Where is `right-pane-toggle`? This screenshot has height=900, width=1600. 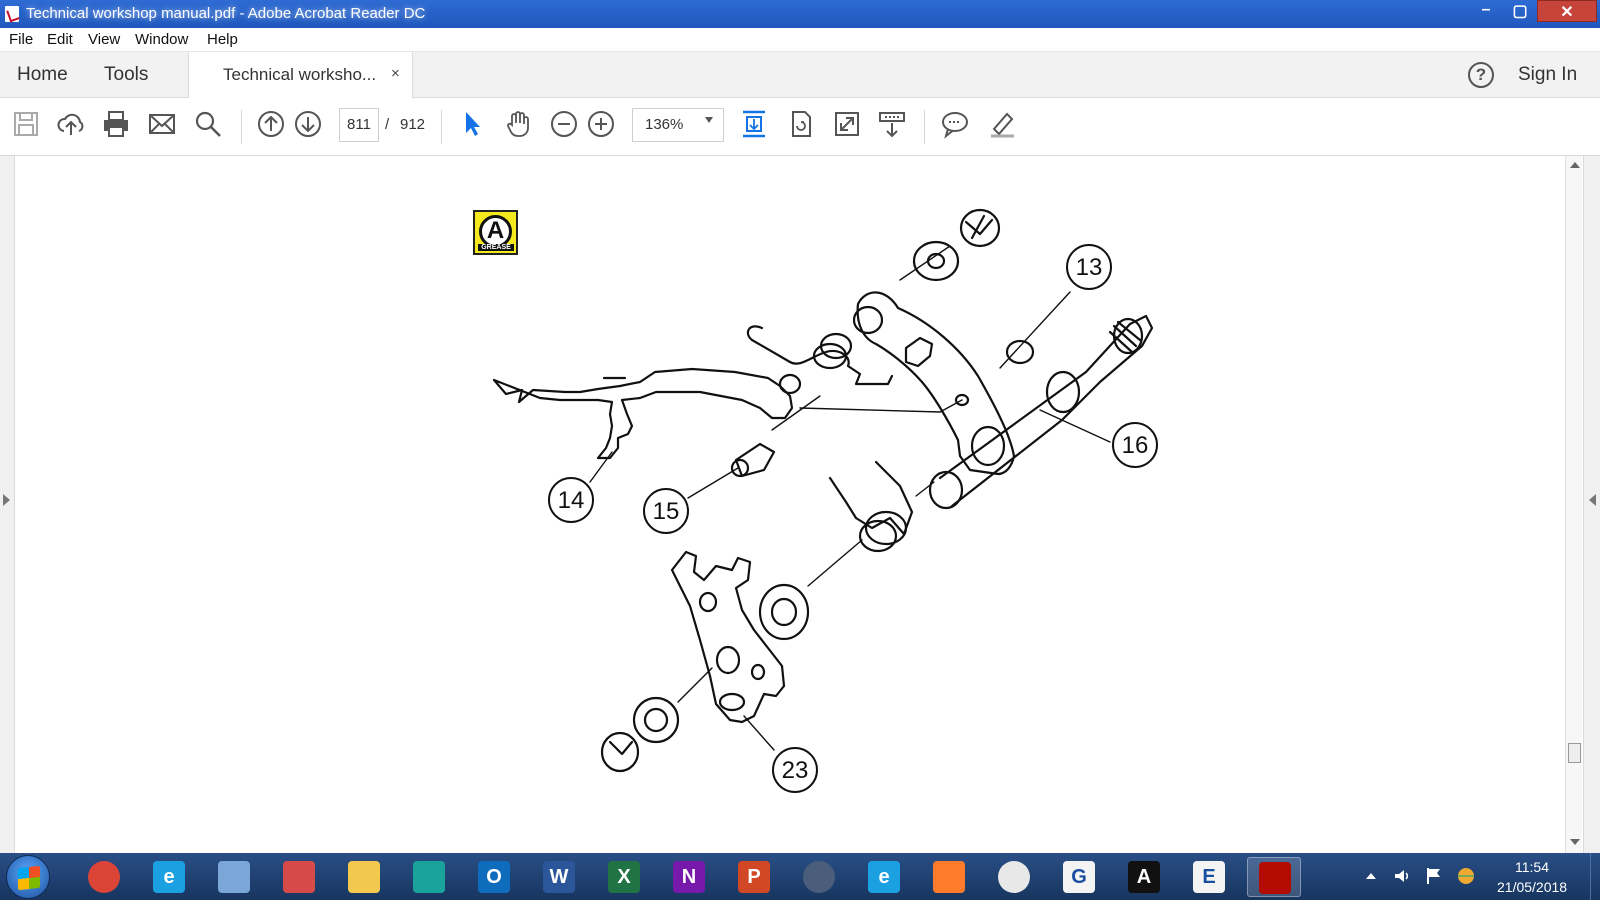
right-pane-toggle is located at coordinates (1591, 504).